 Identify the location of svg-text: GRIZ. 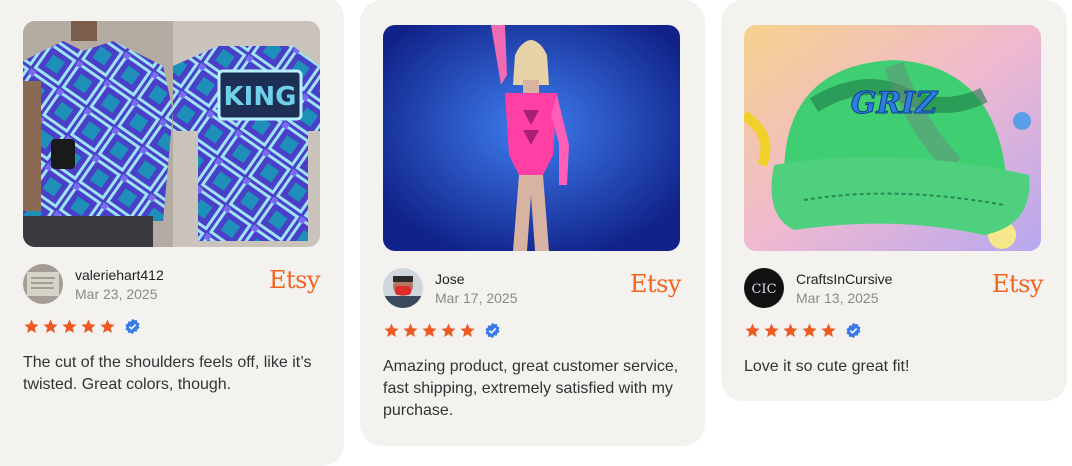
(895, 103).